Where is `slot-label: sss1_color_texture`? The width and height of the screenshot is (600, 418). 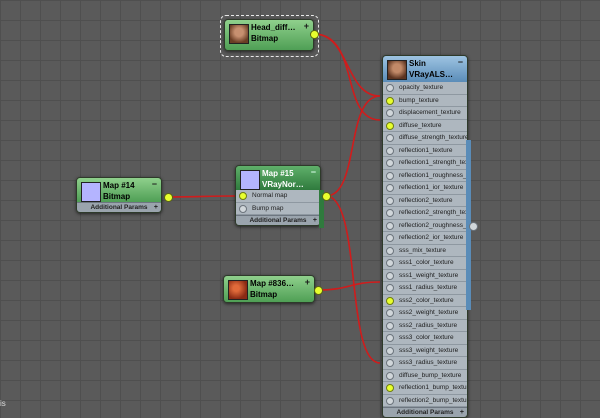 slot-label: sss1_color_texture is located at coordinates (426, 262).